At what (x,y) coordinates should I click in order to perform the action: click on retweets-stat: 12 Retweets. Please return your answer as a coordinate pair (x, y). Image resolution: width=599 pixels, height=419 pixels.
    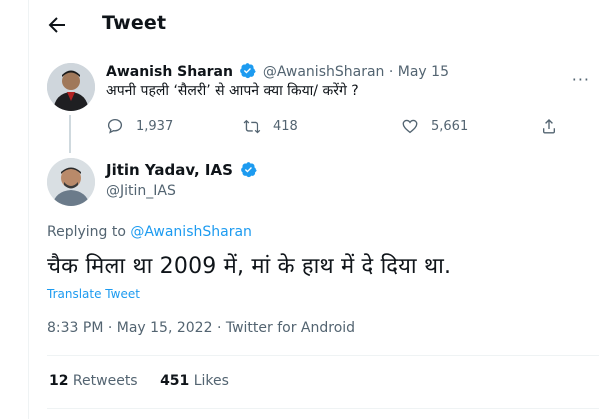
    Looking at the image, I should click on (93, 381).